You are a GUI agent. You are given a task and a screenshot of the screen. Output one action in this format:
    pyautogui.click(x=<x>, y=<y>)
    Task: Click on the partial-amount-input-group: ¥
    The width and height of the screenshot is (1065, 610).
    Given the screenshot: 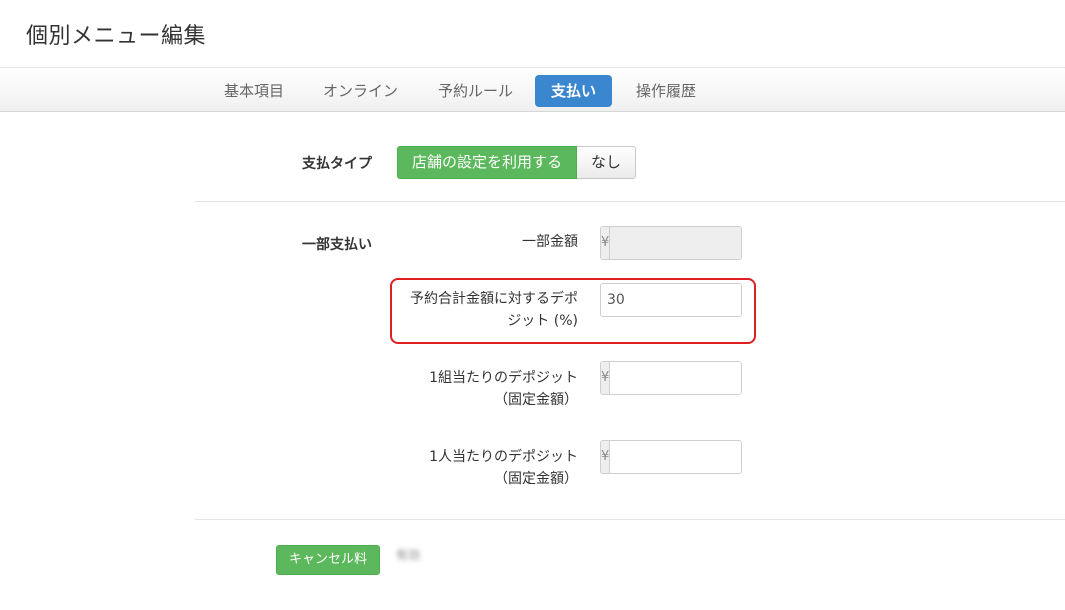 What is the action you would take?
    pyautogui.click(x=671, y=243)
    